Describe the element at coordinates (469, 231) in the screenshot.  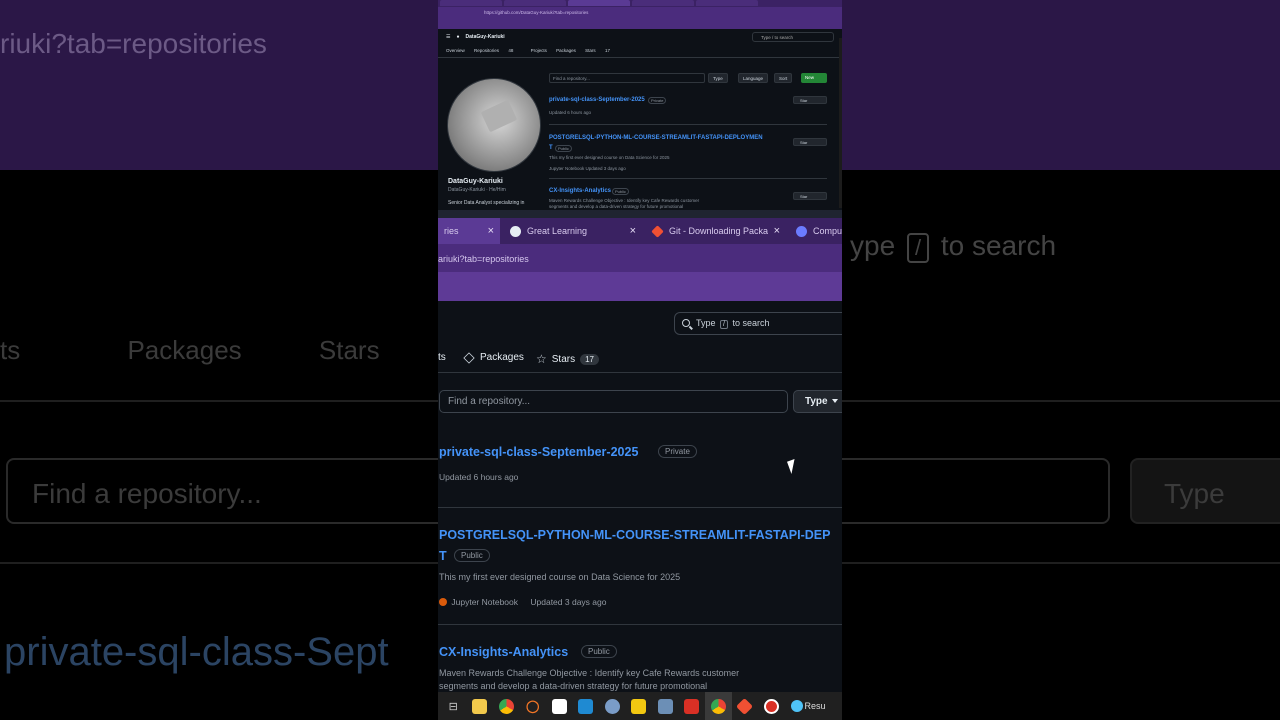
I see `tab-repositories: ries ×` at that location.